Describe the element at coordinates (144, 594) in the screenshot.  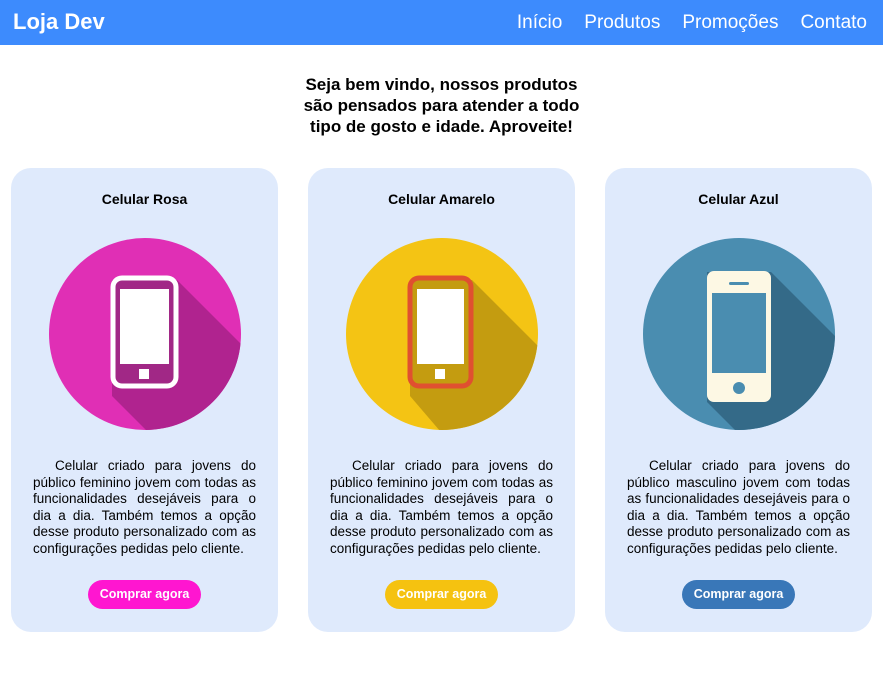
I see `buy-button-rosa: Comprar agora` at that location.